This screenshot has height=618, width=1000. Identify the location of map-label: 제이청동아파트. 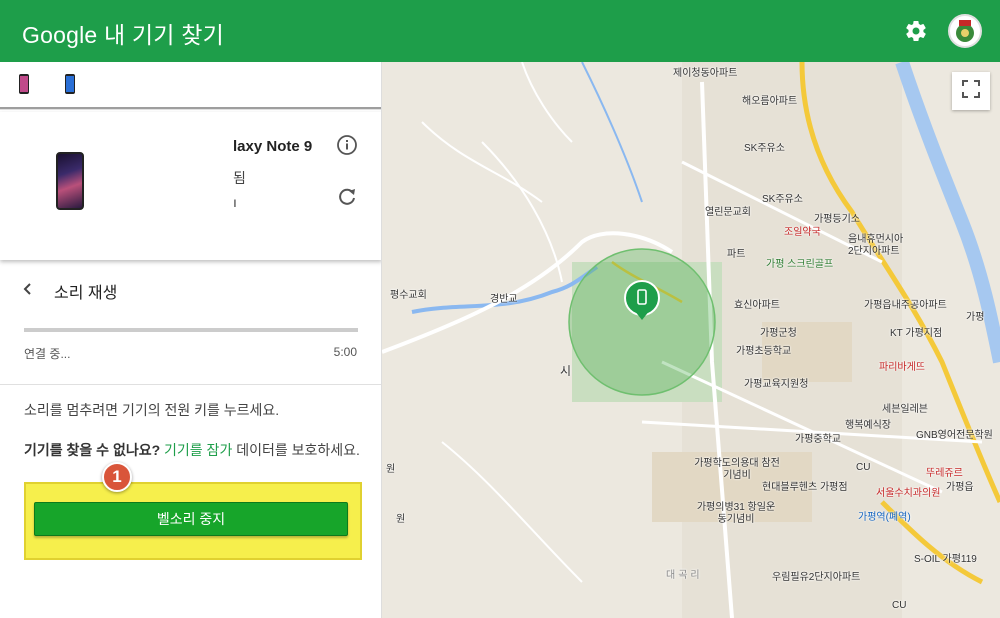
(705, 73).